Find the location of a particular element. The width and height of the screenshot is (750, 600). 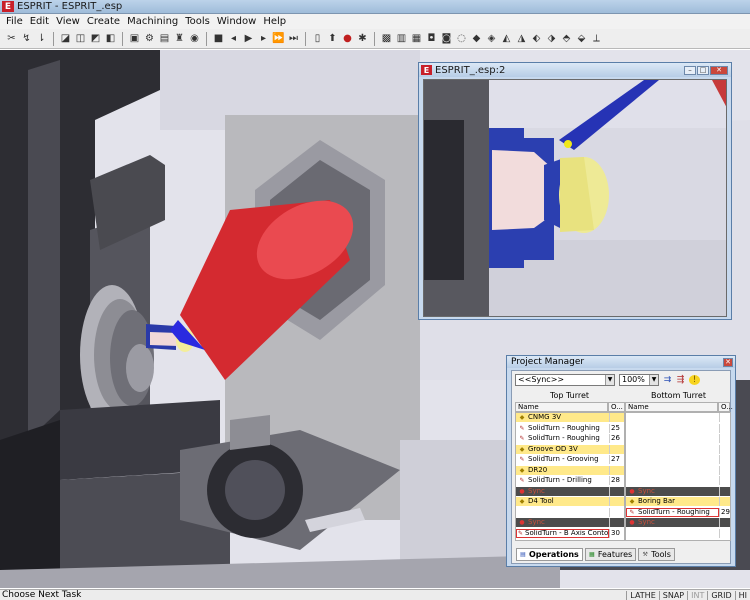

menu-machining: Machining is located at coordinates (152, 21).